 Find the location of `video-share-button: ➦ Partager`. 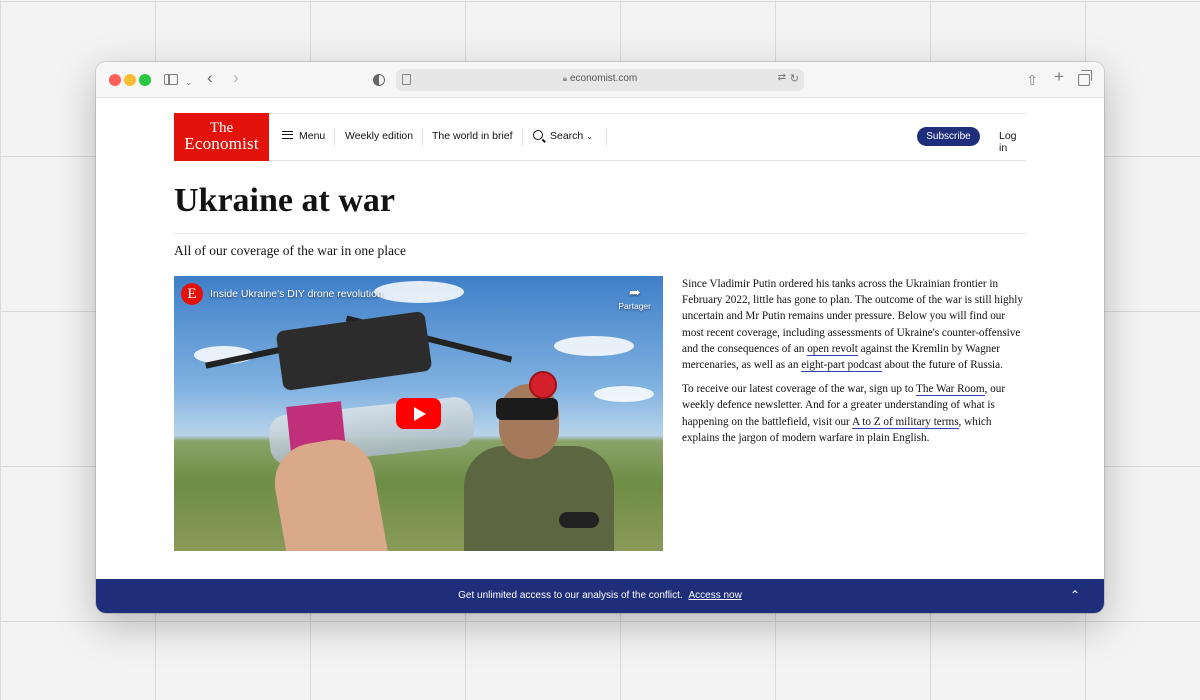

video-share-button: ➦ Partager is located at coordinates (634, 297).